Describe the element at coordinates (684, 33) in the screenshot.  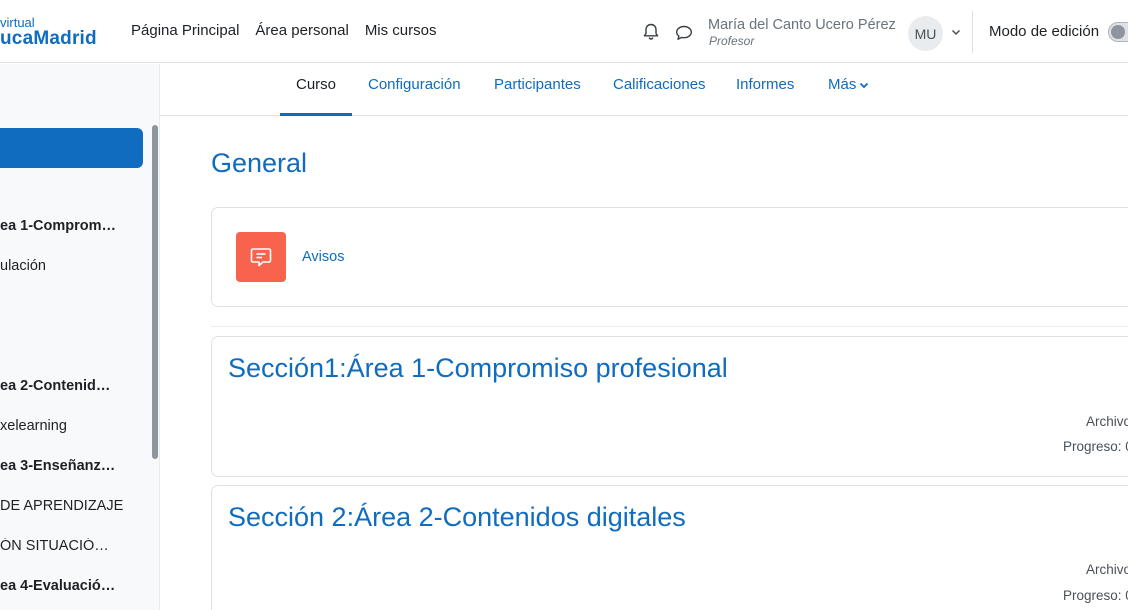
I see `chat-icon` at that location.